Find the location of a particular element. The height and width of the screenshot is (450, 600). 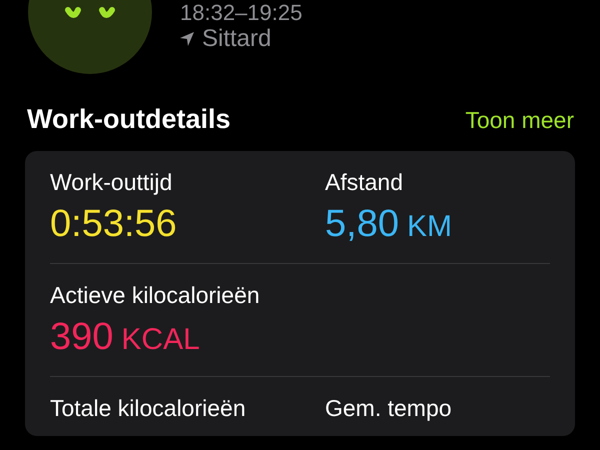

metric-label: Afstand is located at coordinates (364, 182).